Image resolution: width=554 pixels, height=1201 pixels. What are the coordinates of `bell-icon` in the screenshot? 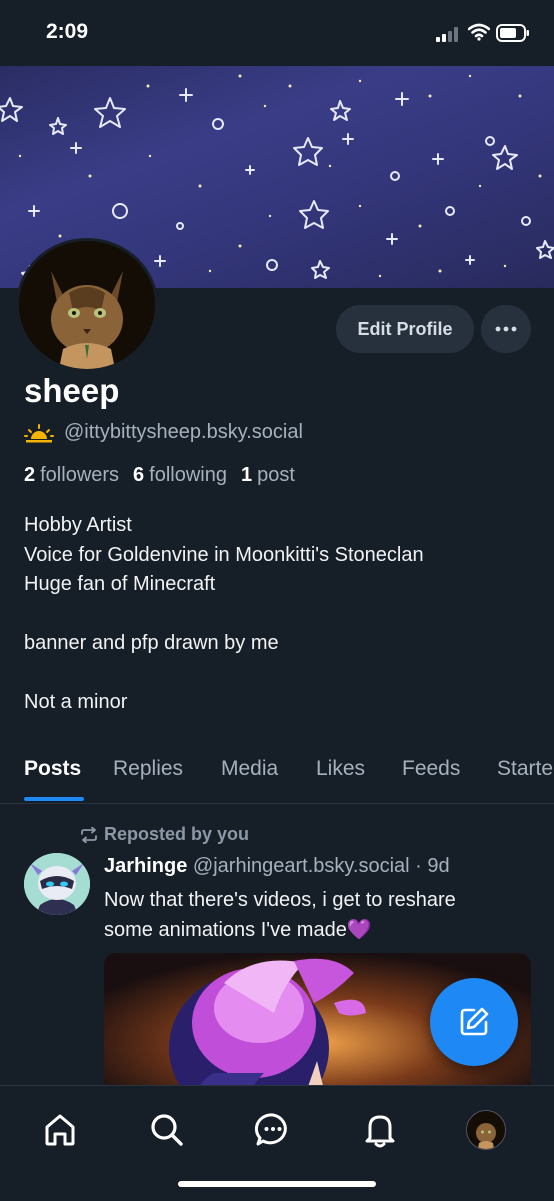 It's located at (380, 1131).